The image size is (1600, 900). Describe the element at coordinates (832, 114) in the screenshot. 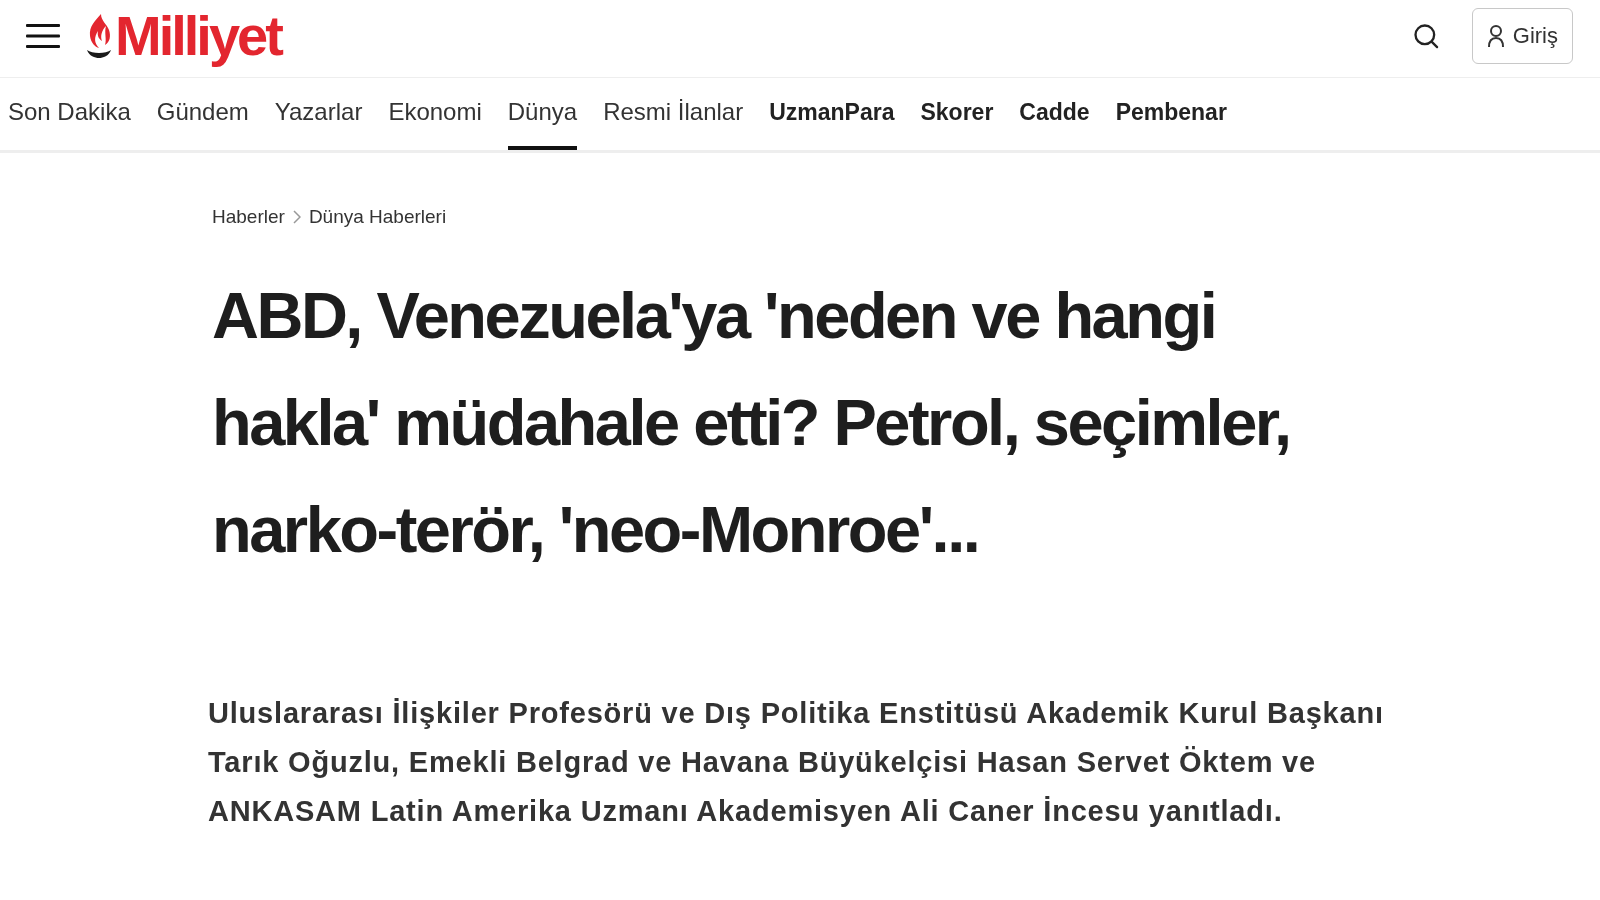

I see `nav-tab: UzmanPara` at that location.